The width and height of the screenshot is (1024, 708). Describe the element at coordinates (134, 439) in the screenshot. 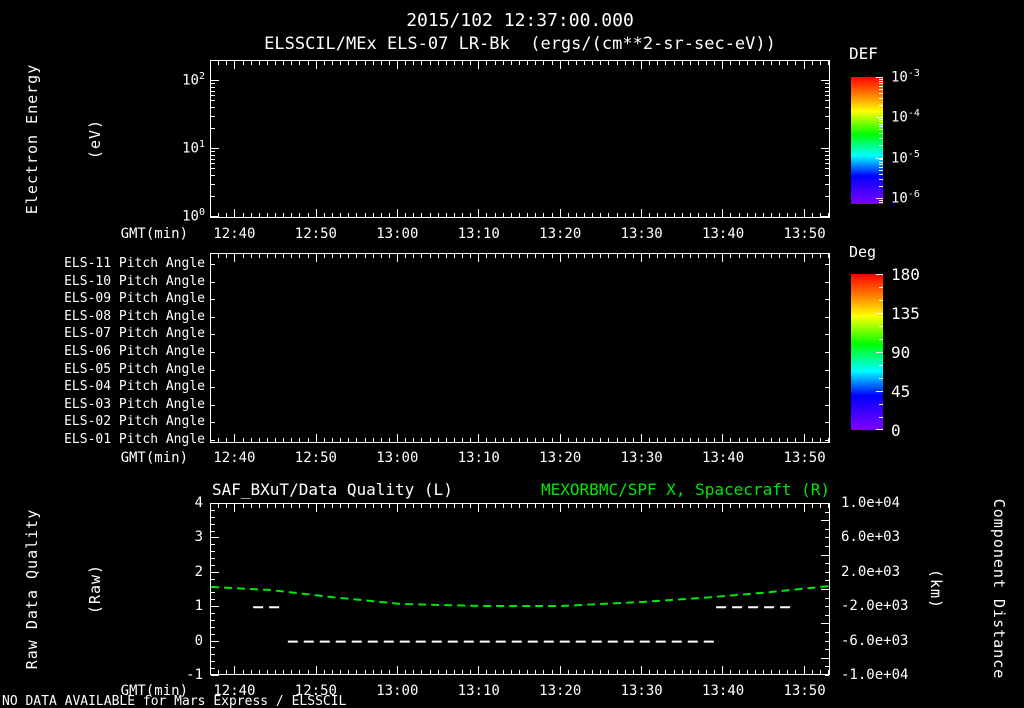

I see `pitch-row-label: ELS-01 Pitch Angle` at that location.